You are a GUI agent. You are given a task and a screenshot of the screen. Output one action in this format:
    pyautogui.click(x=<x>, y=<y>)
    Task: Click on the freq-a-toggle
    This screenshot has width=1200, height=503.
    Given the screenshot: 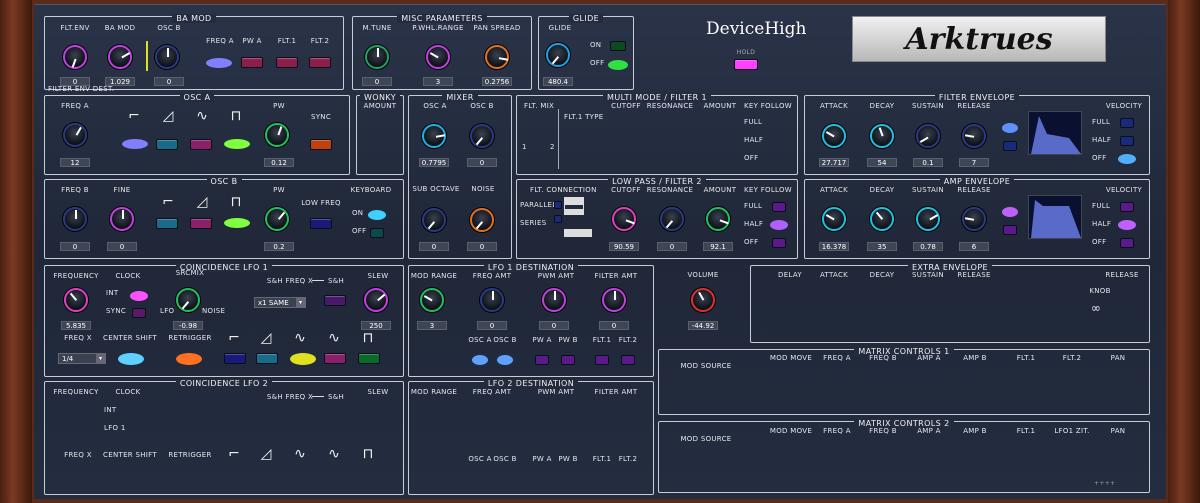 What is the action you would take?
    pyautogui.click(x=219, y=63)
    